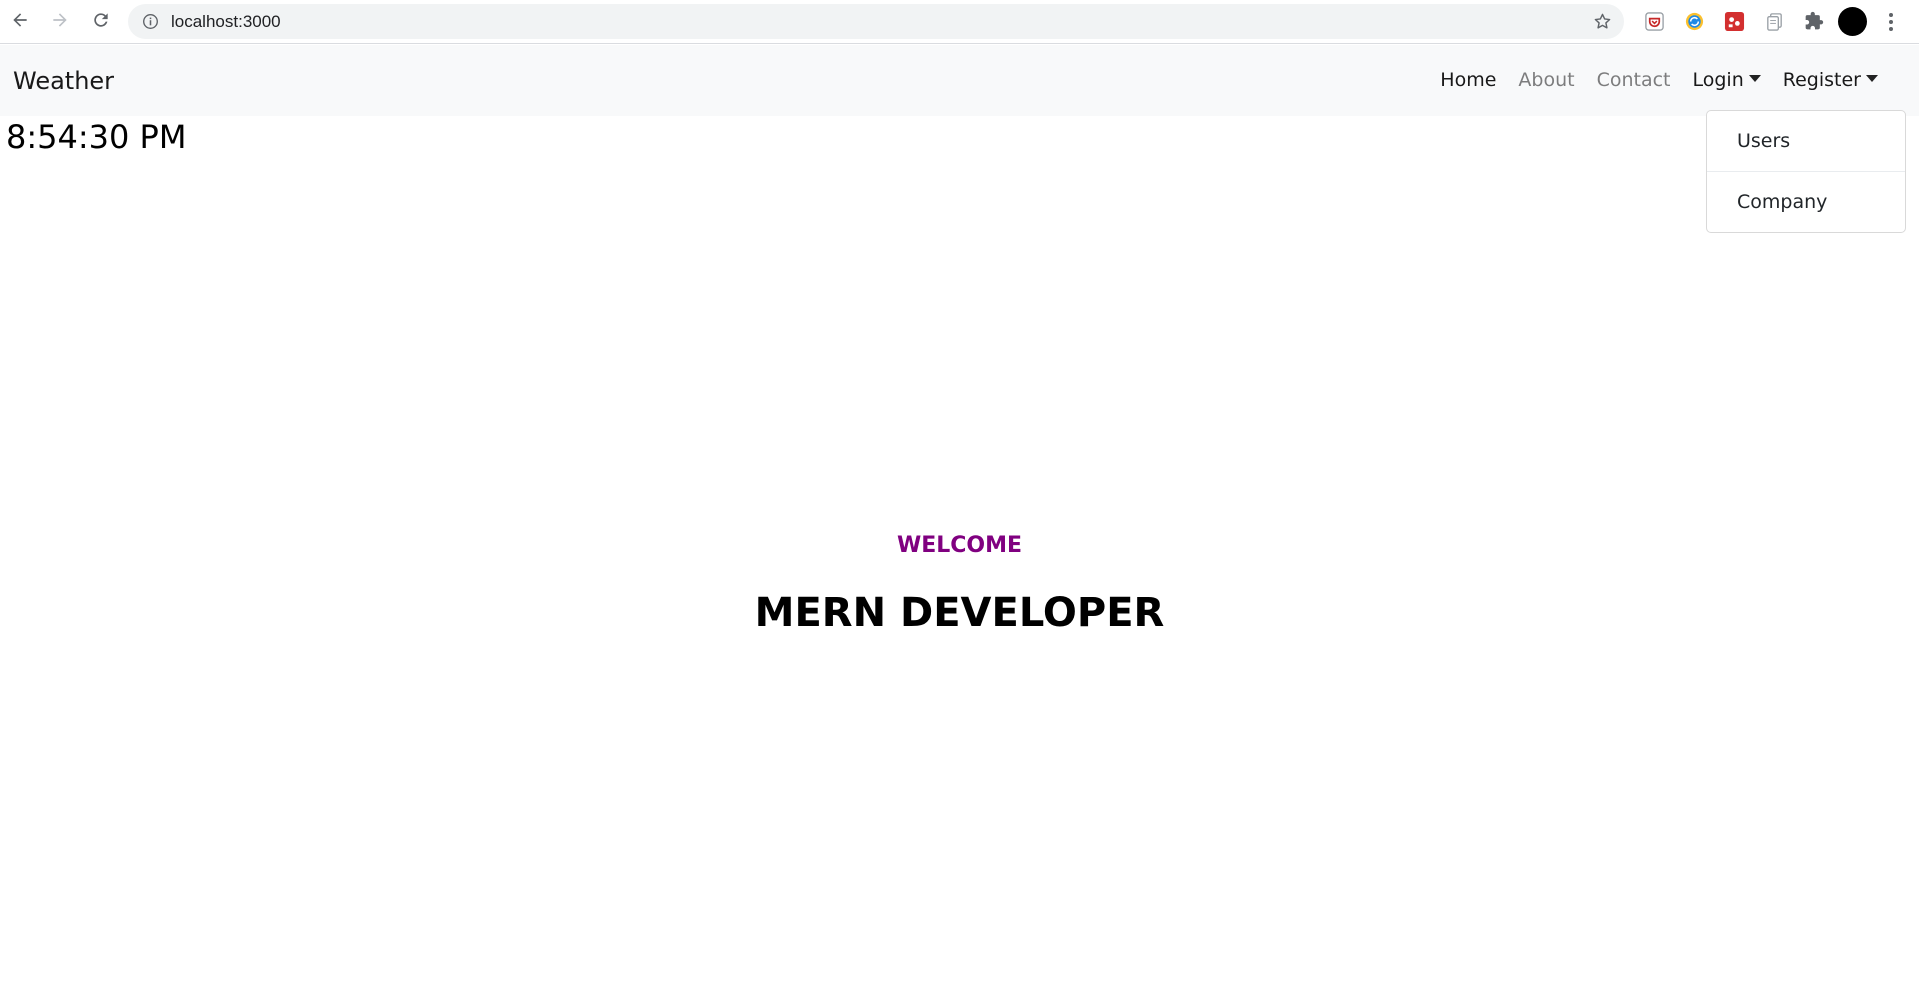 The height and width of the screenshot is (985, 1919). Describe the element at coordinates (1891, 22) in the screenshot. I see `browser-menu-icon` at that location.